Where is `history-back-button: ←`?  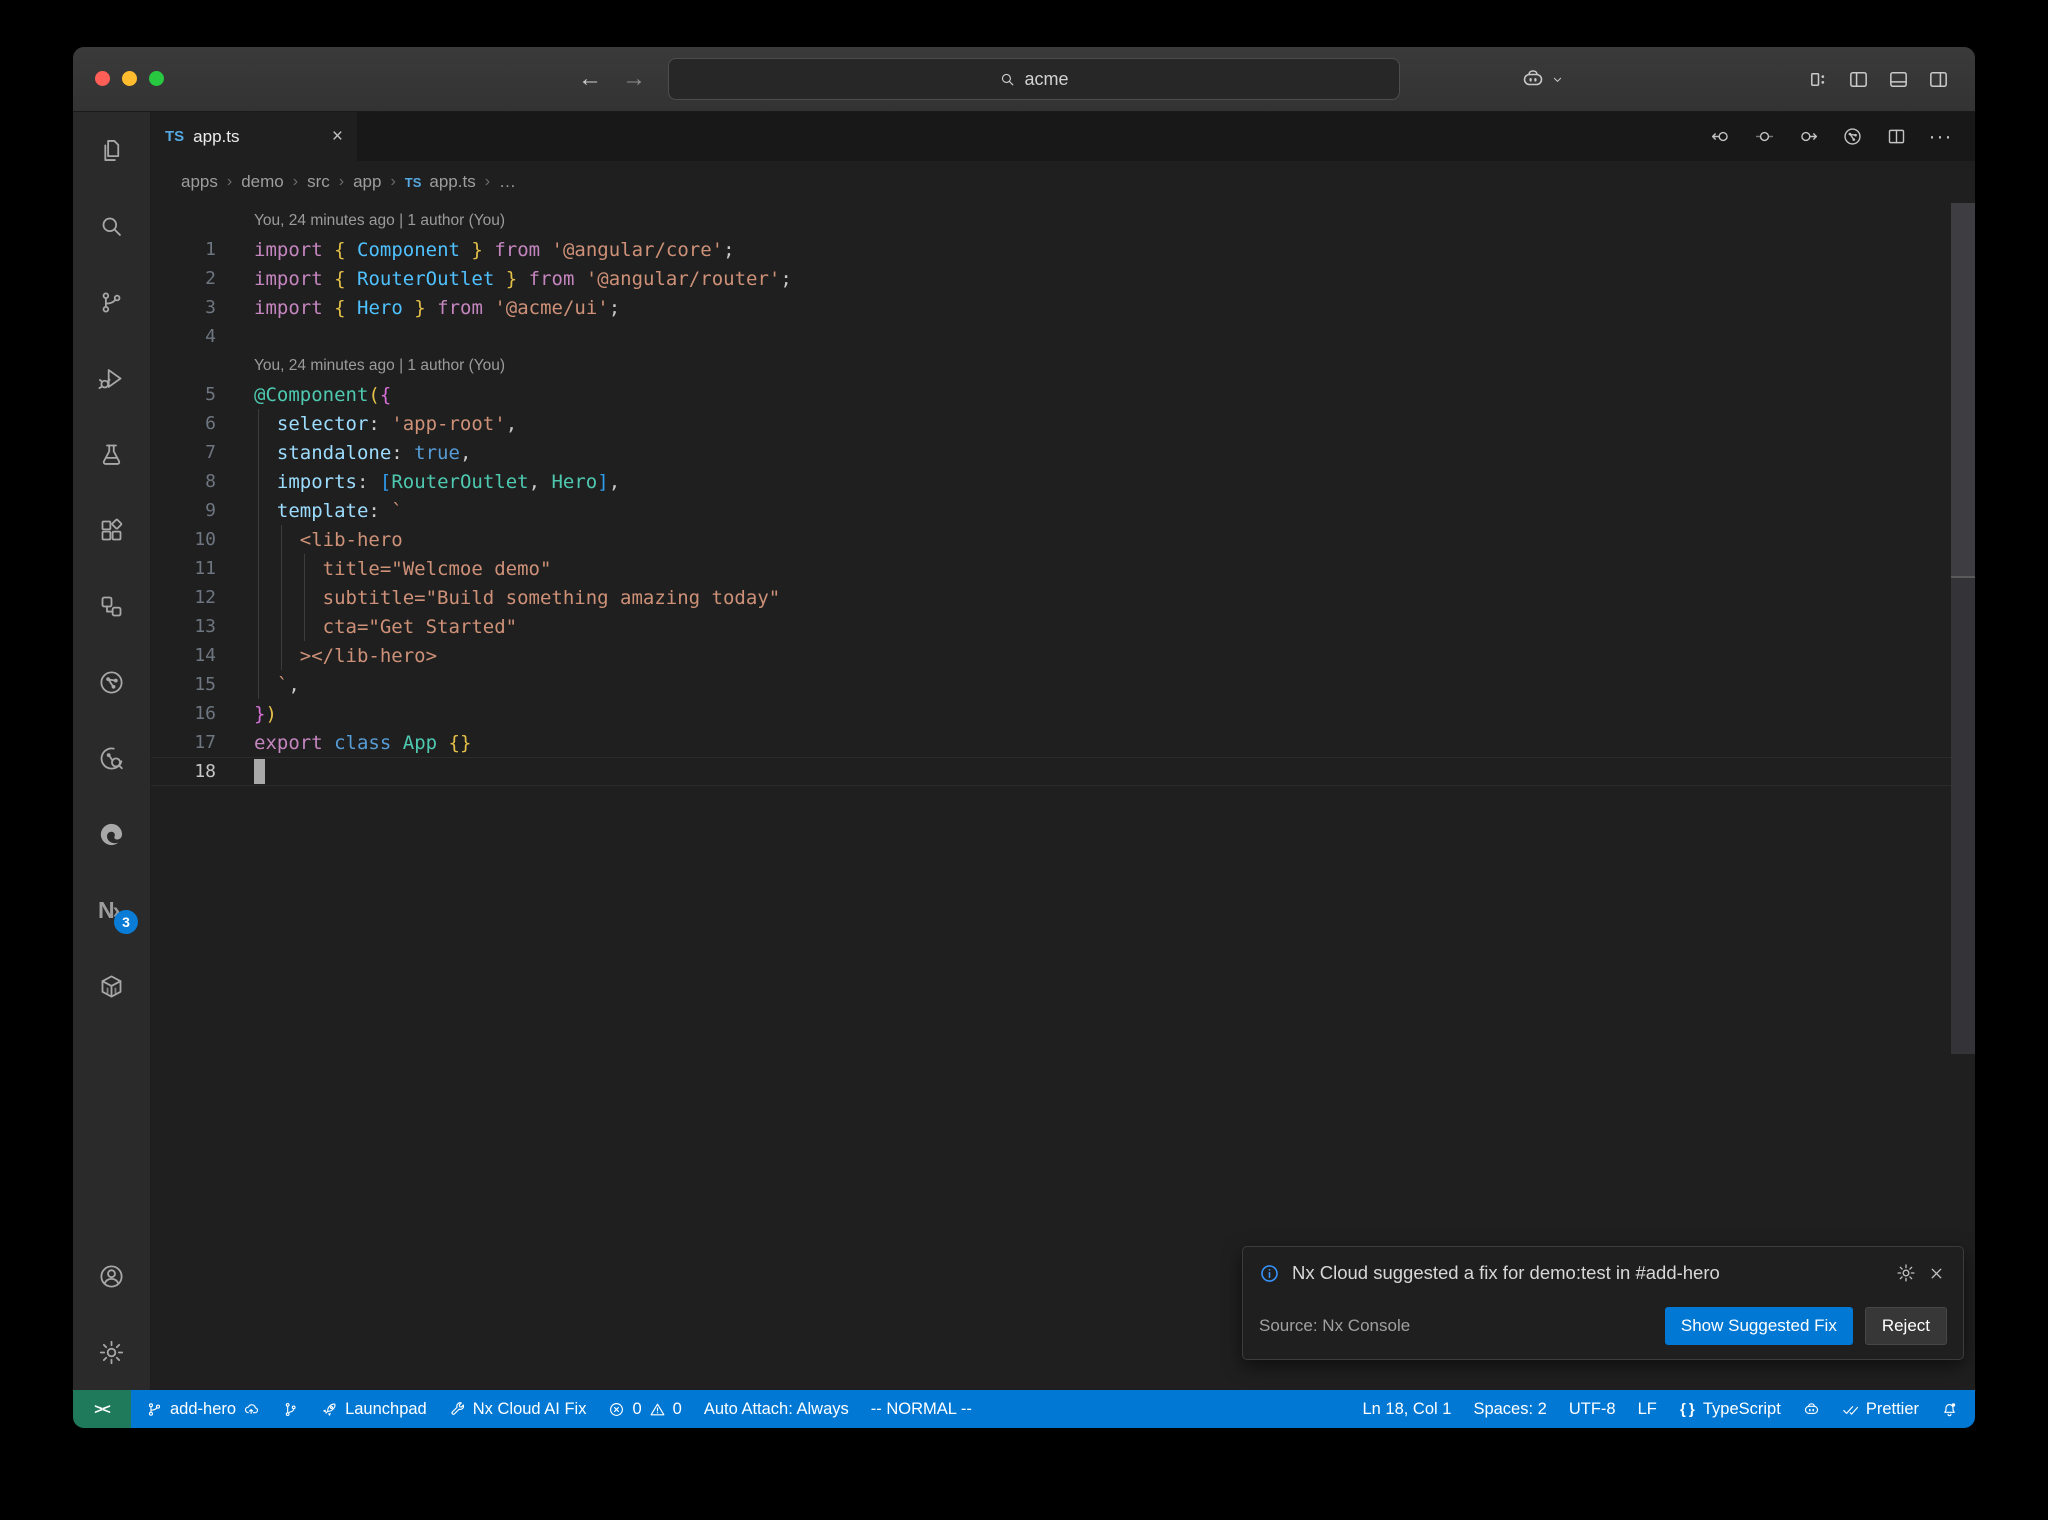 history-back-button: ← is located at coordinates (590, 79).